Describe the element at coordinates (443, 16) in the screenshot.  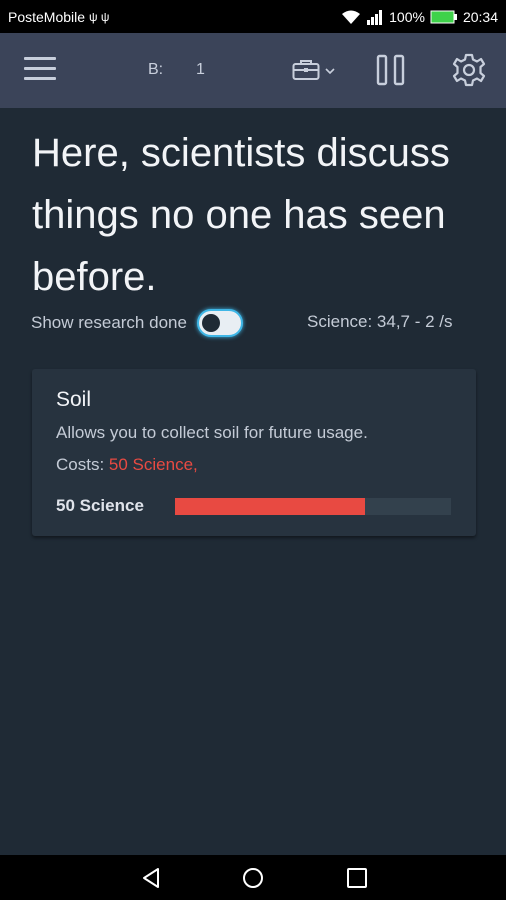
I see `battery-icon` at that location.